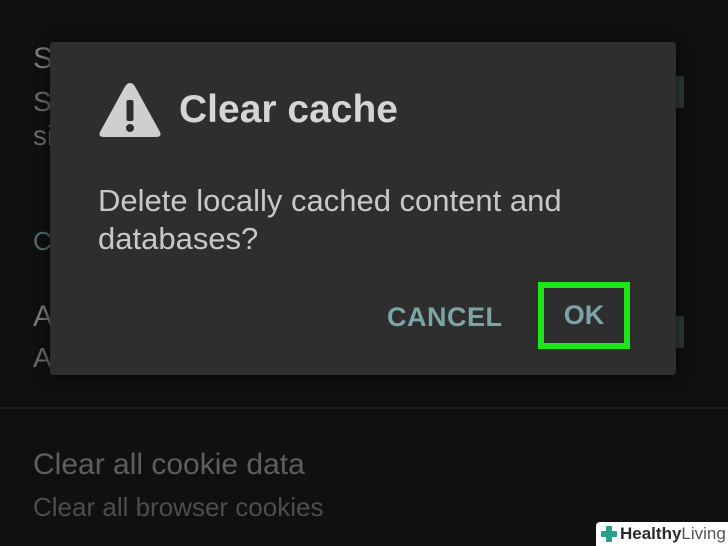 The width and height of the screenshot is (728, 546). I want to click on warning-icon, so click(130, 110).